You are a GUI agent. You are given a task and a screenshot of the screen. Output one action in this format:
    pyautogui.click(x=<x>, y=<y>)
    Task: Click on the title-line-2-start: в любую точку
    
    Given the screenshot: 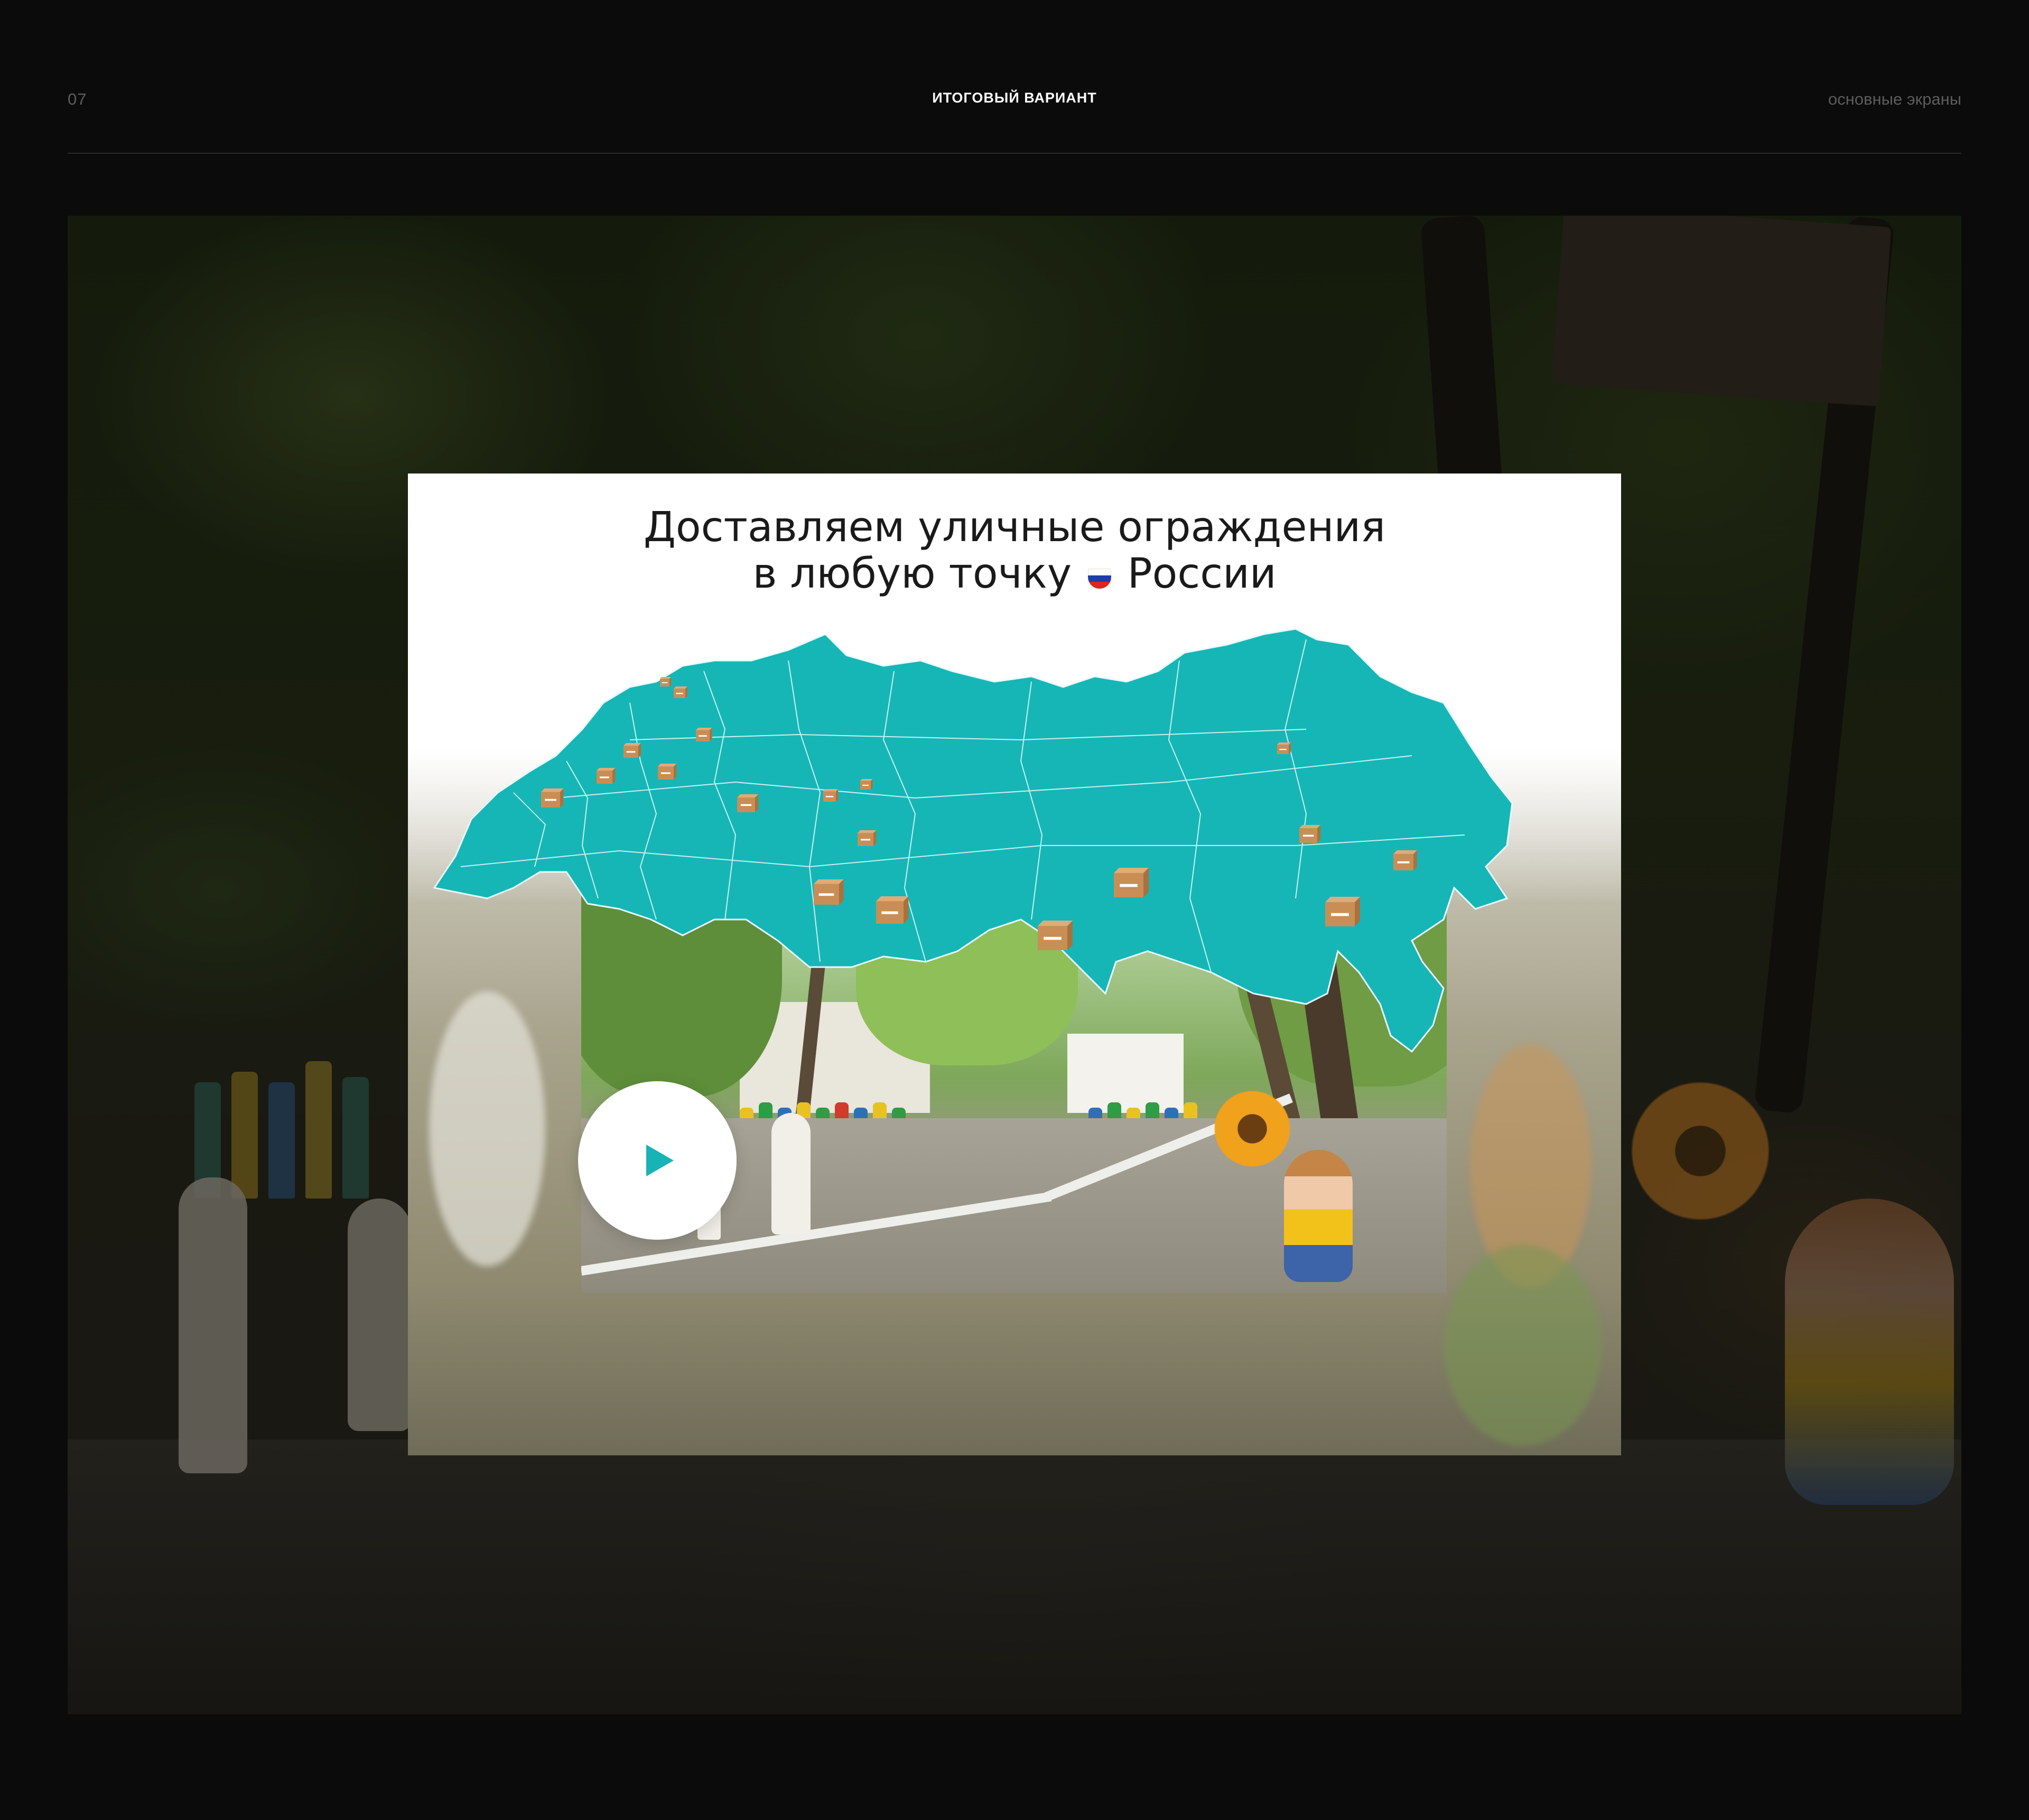 What is the action you would take?
    pyautogui.click(x=912, y=574)
    